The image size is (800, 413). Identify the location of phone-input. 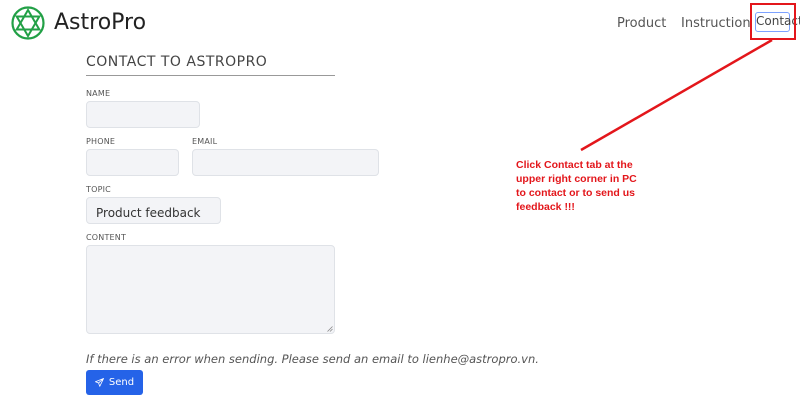
(132, 162).